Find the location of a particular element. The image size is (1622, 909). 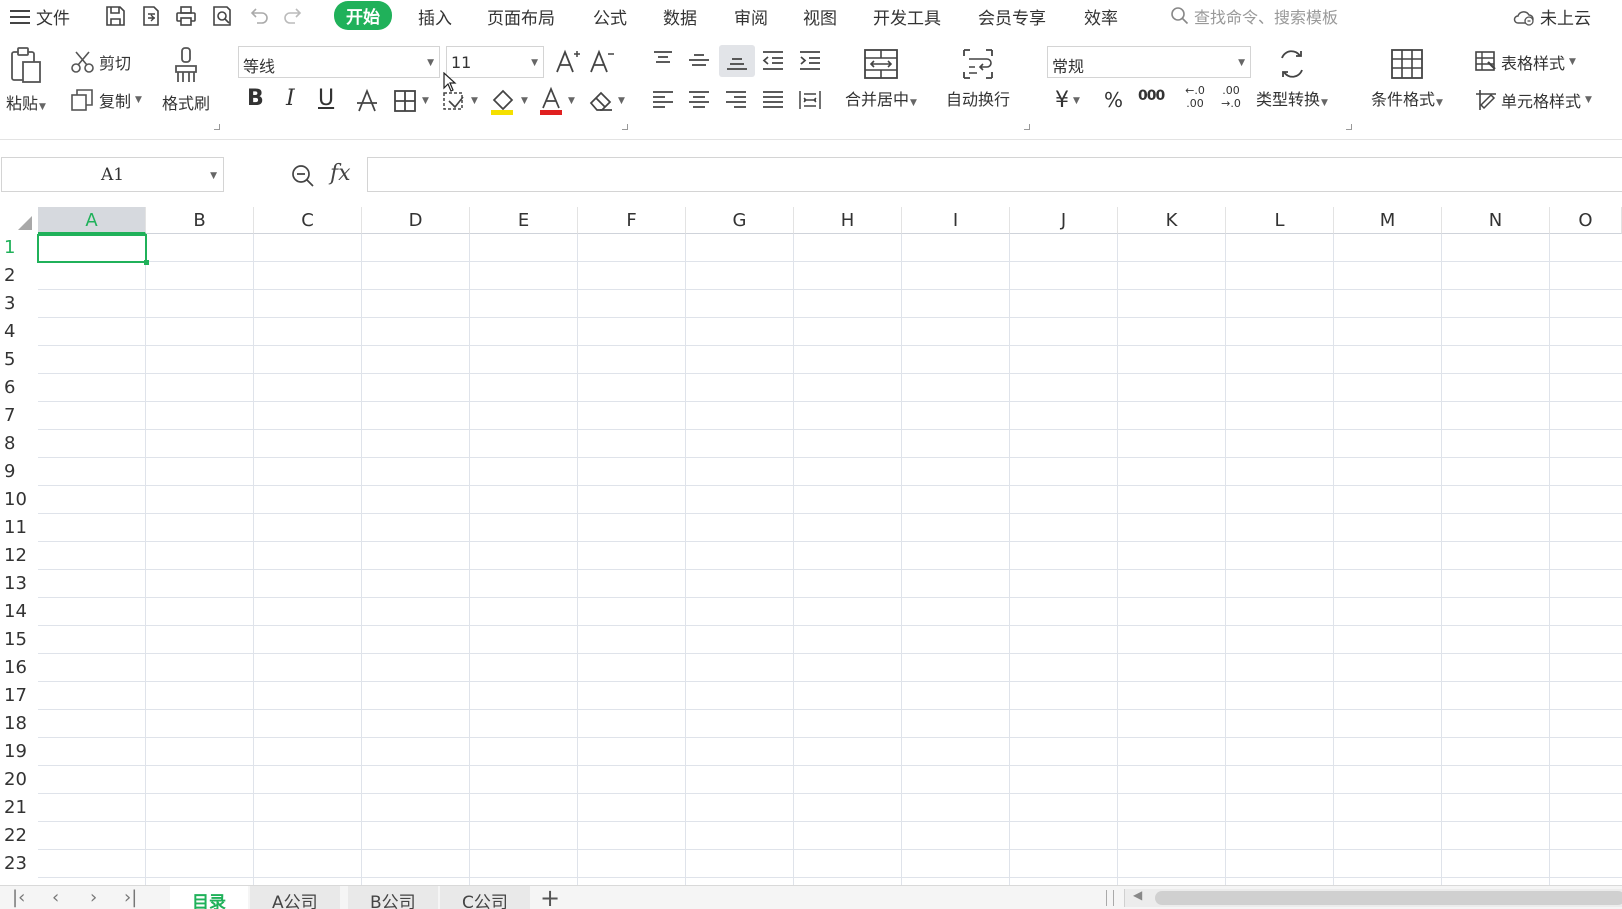

strikethrough-button is located at coordinates (367, 101).